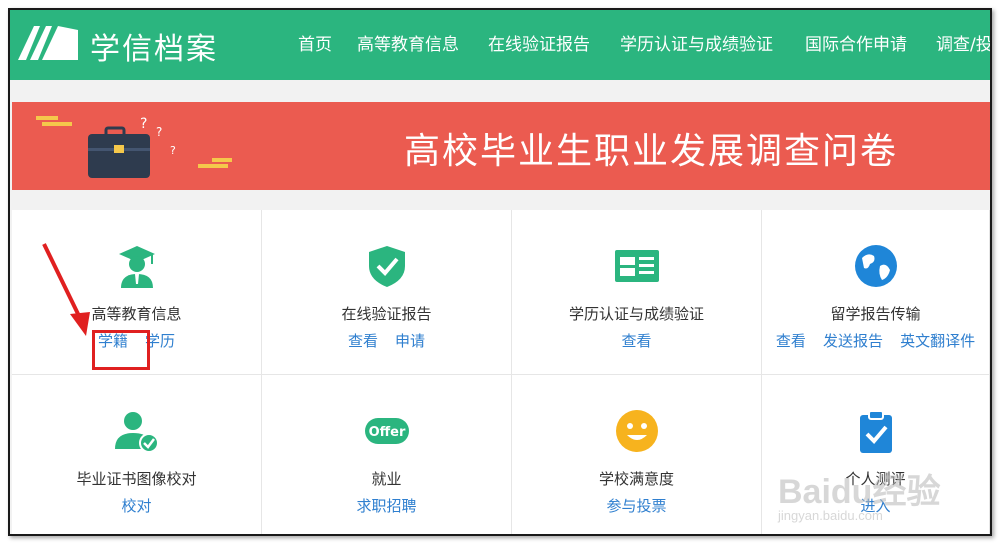  I want to click on service-title: 学校满意度, so click(636, 479).